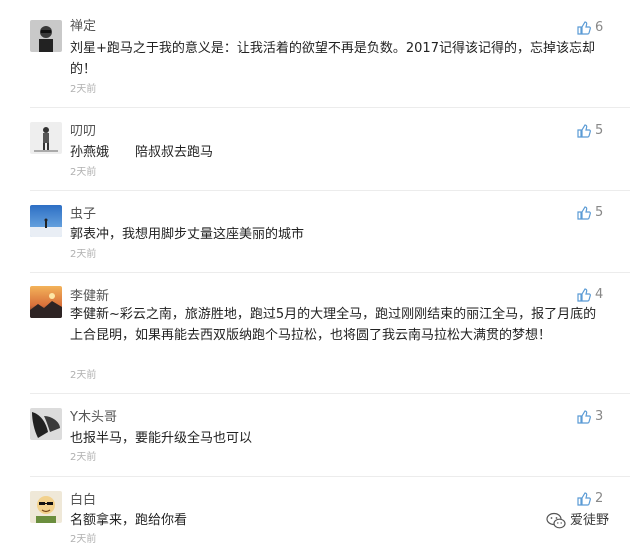 Image resolution: width=640 pixels, height=548 pixels. What do you see at coordinates (556, 520) in the screenshot?
I see `wechat-icon` at bounding box center [556, 520].